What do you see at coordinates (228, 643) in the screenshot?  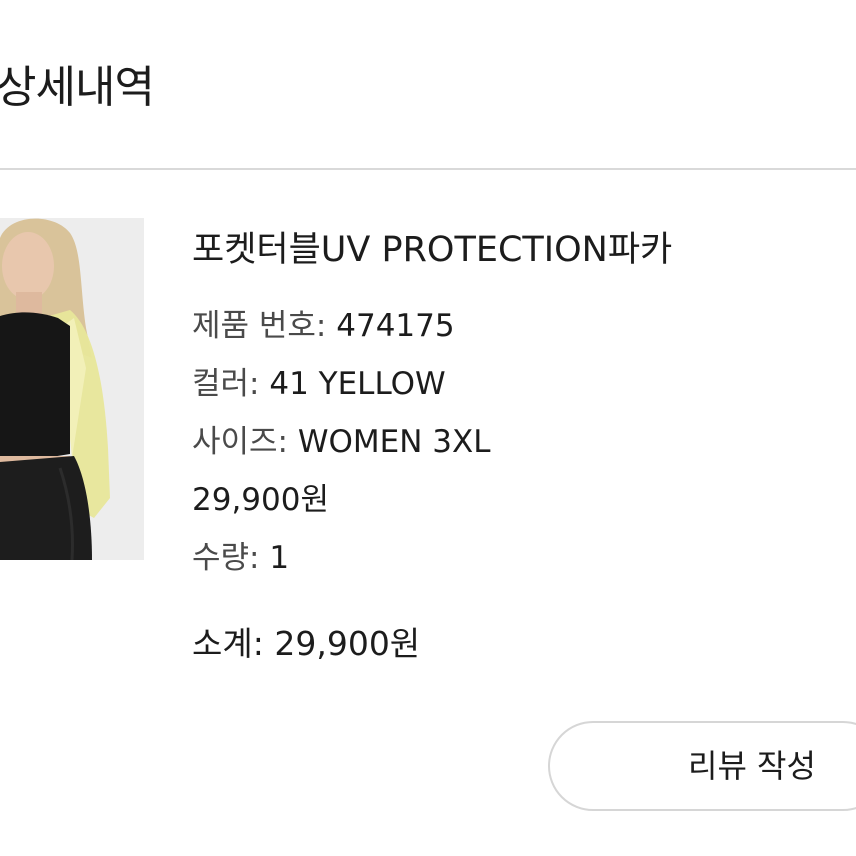 I see `subtotal-label: 소계:` at bounding box center [228, 643].